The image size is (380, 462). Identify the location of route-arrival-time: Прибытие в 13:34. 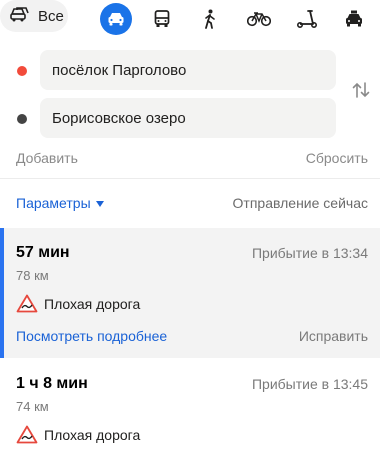
(309, 253).